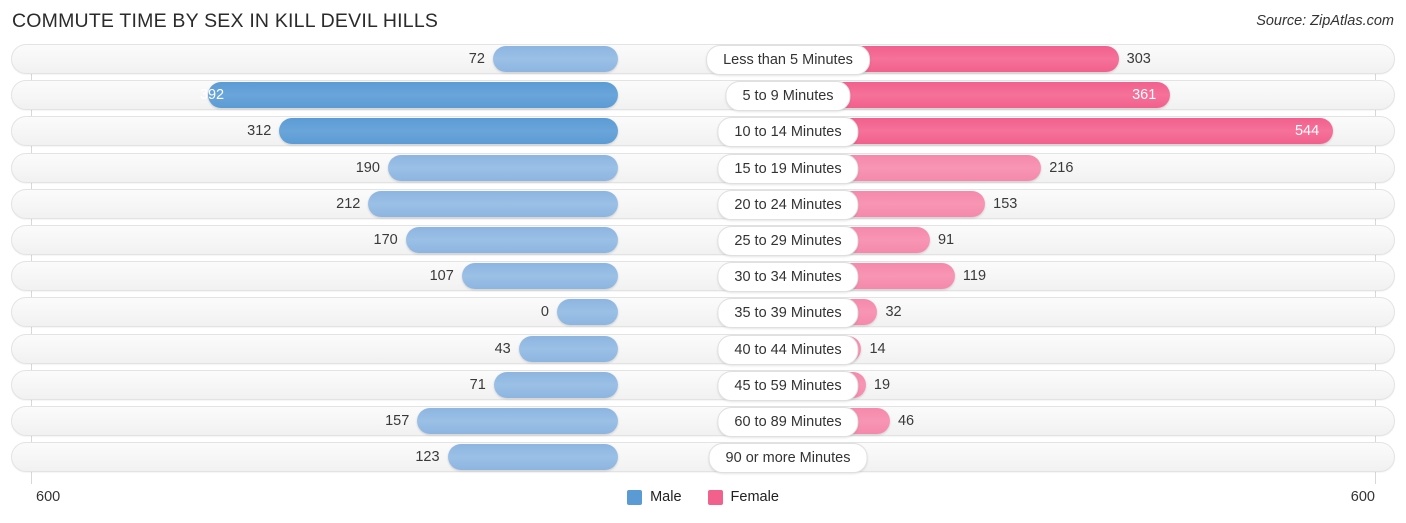 The height and width of the screenshot is (523, 1406). What do you see at coordinates (946, 239) in the screenshot?
I see `female-value-label: 91` at bounding box center [946, 239].